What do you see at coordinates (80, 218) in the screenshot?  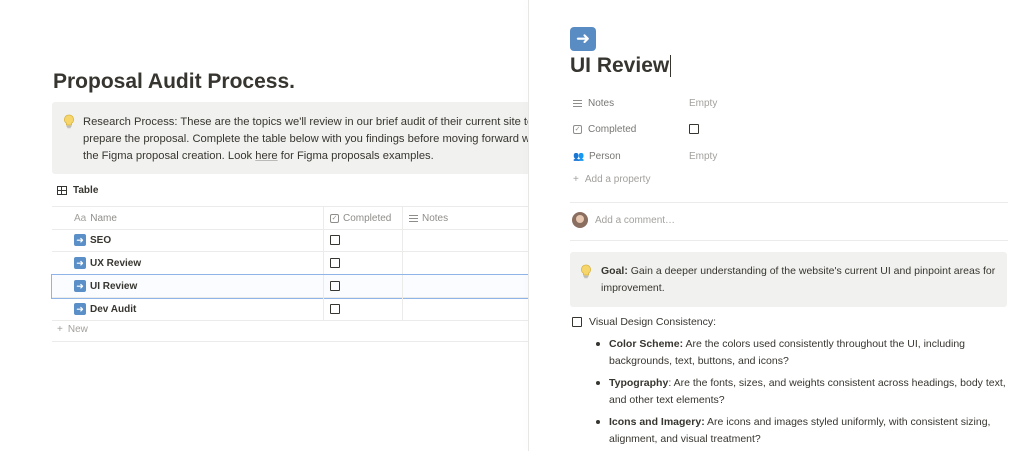 I see `title-property-icon: Aa` at bounding box center [80, 218].